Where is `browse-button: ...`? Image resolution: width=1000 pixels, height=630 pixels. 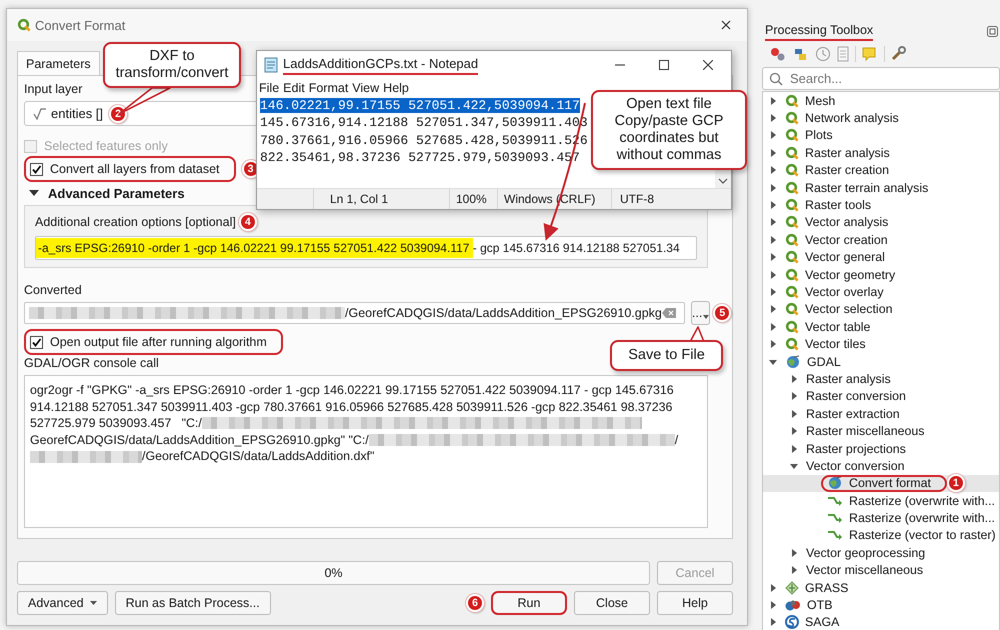
browse-button: ... is located at coordinates (700, 313).